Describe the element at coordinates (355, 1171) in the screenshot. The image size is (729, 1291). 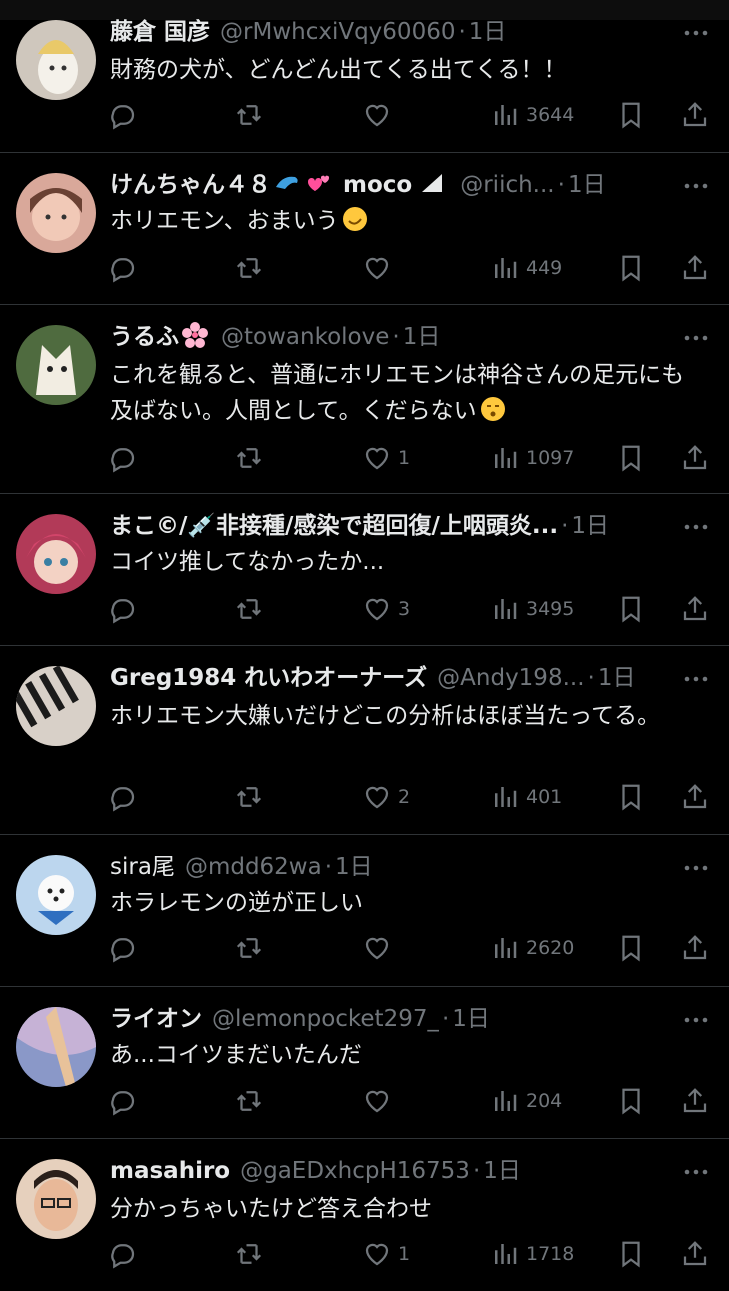
I see `author-handle: @gaEDxhcpH16753` at that location.